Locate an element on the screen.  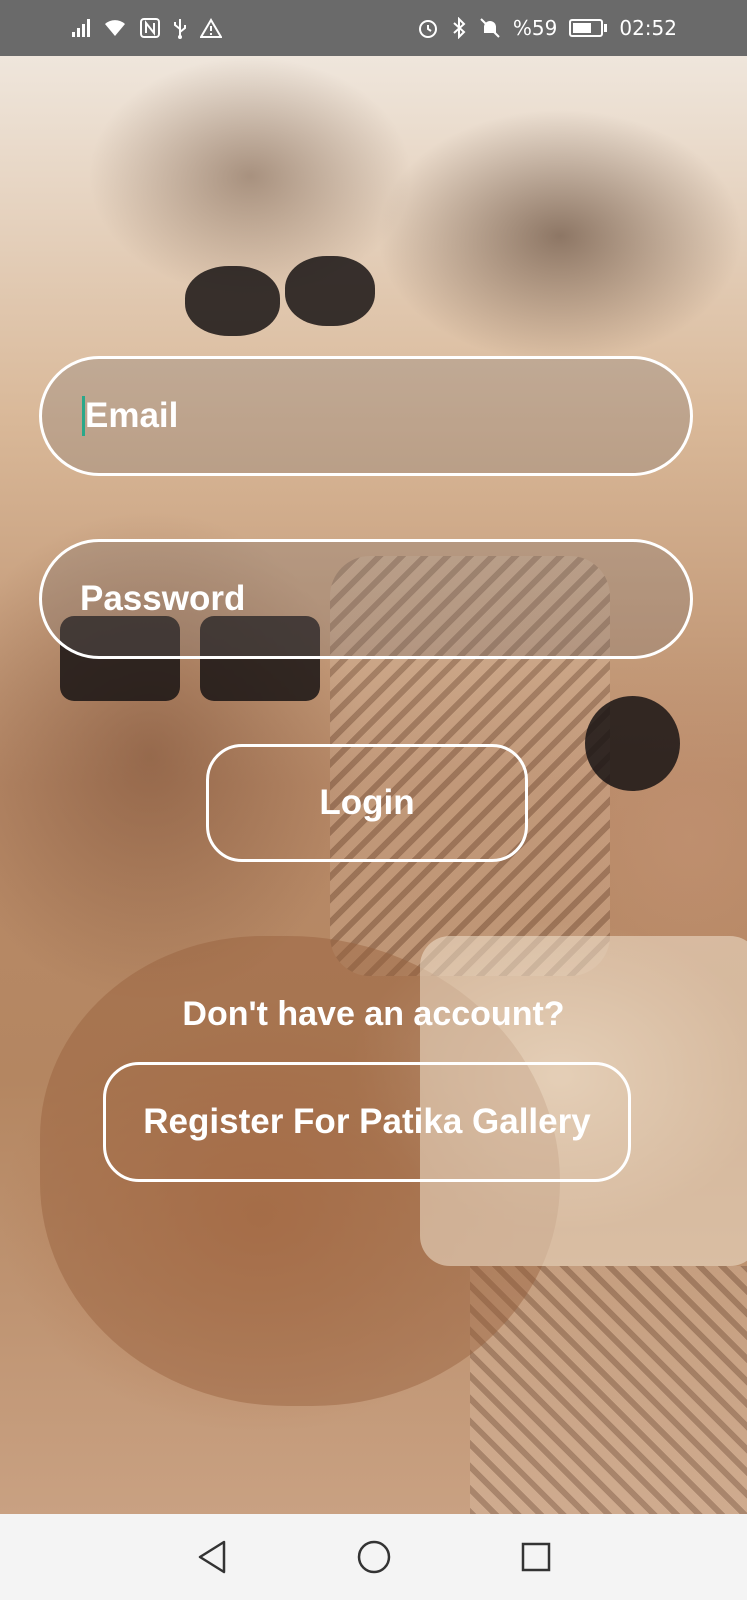
email-field: Email is located at coordinates (366, 416).